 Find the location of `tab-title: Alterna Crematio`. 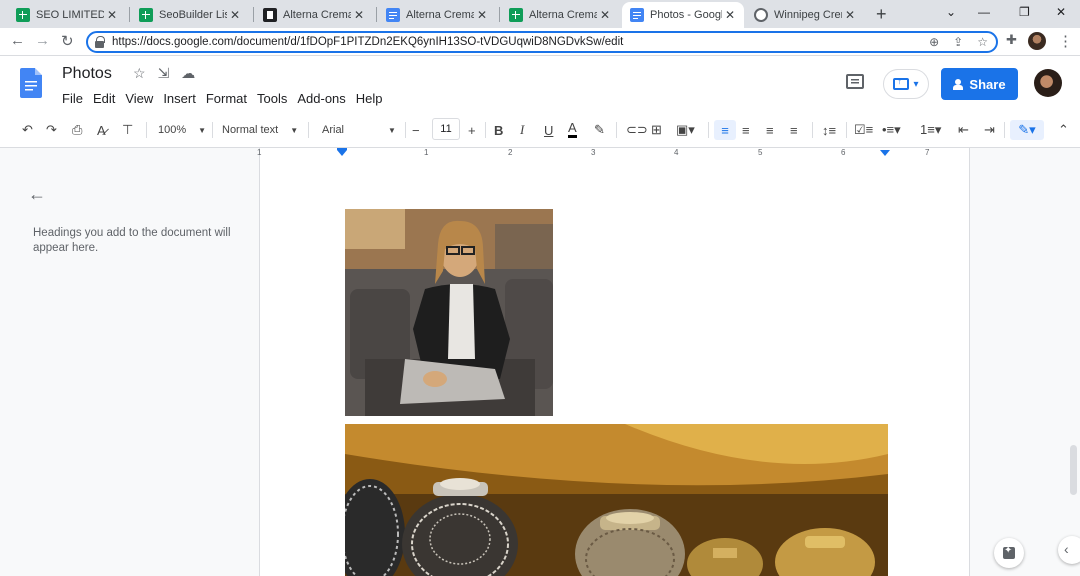

tab-title: Alterna Crematio is located at coordinates (317, 15).